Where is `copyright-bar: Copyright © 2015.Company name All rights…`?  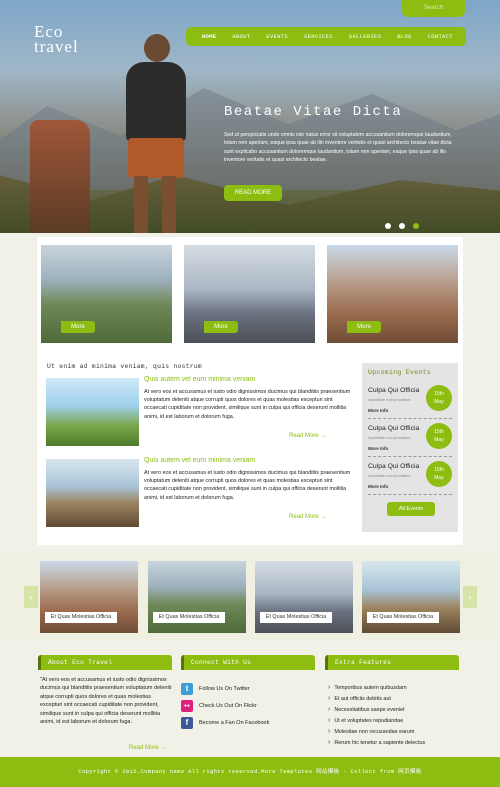
copyright-bar: Copyright © 2015.Company name All rights… is located at coordinates (250, 772).